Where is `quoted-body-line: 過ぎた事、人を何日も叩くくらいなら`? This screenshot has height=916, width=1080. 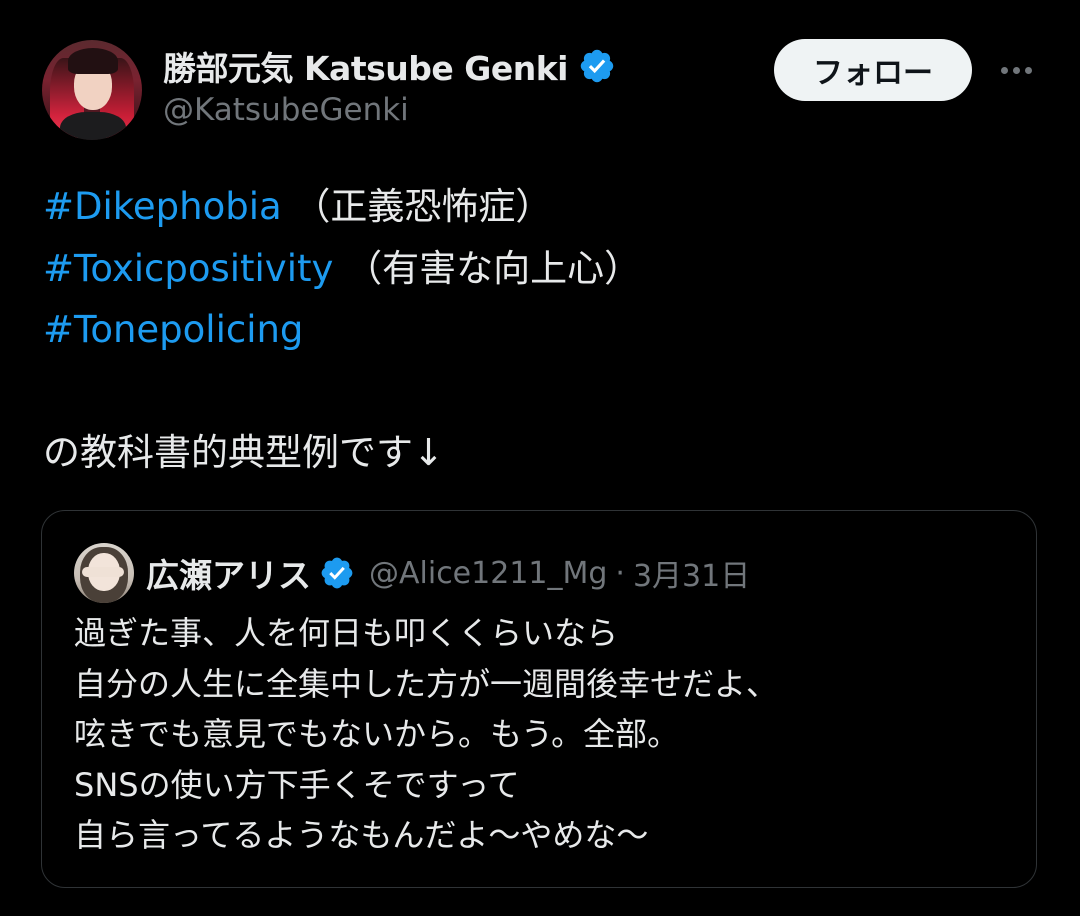
quoted-body-line: 過ぎた事、人を何日も叩くくらいなら is located at coordinates (346, 633).